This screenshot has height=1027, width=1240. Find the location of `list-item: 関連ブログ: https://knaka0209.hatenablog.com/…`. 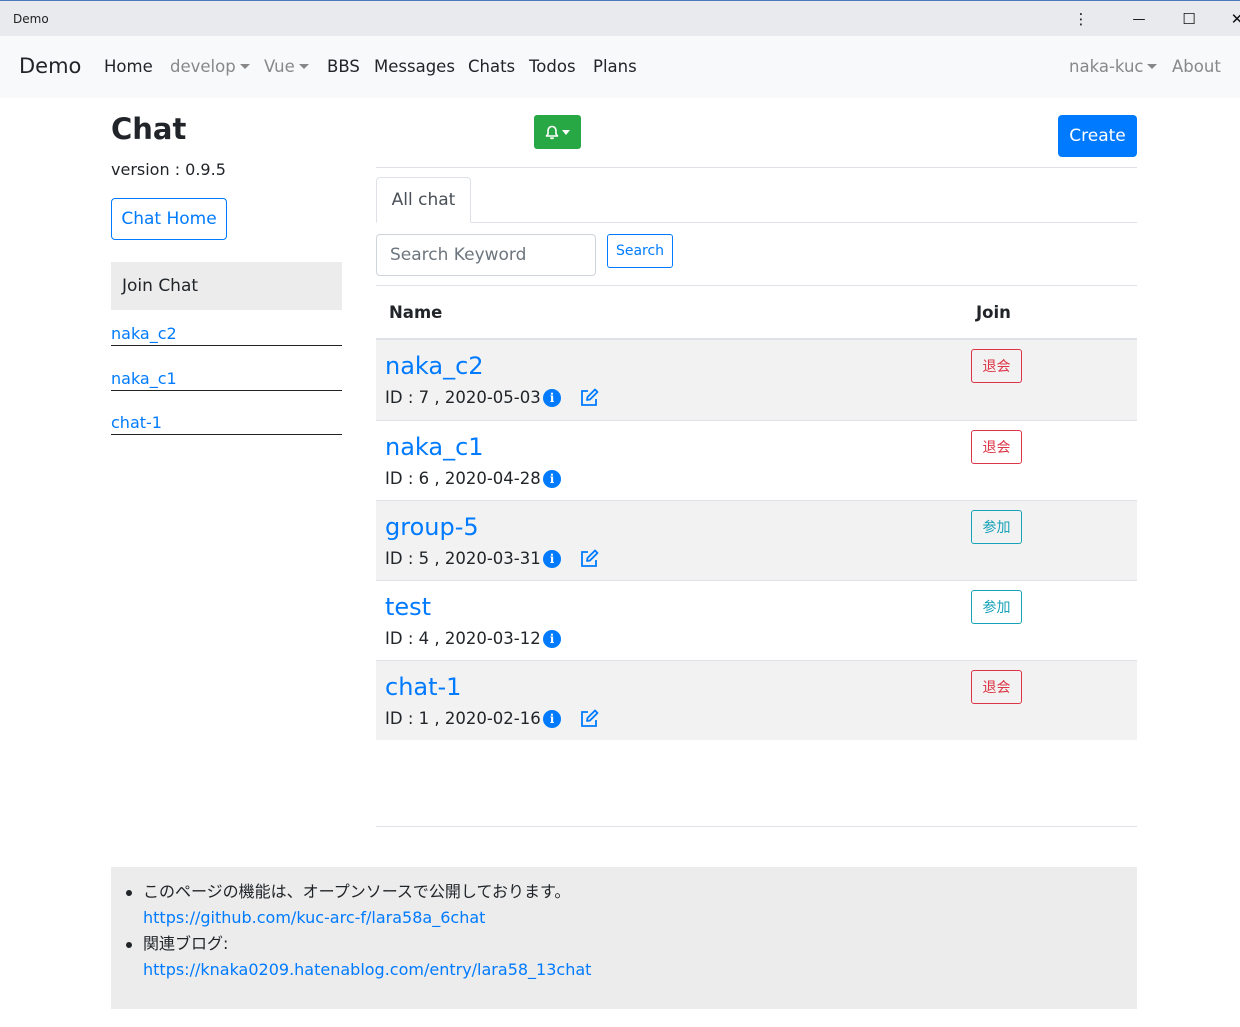

list-item: 関連ブログ: https://knaka0209.hatenablog.com/… is located at coordinates (358, 957).